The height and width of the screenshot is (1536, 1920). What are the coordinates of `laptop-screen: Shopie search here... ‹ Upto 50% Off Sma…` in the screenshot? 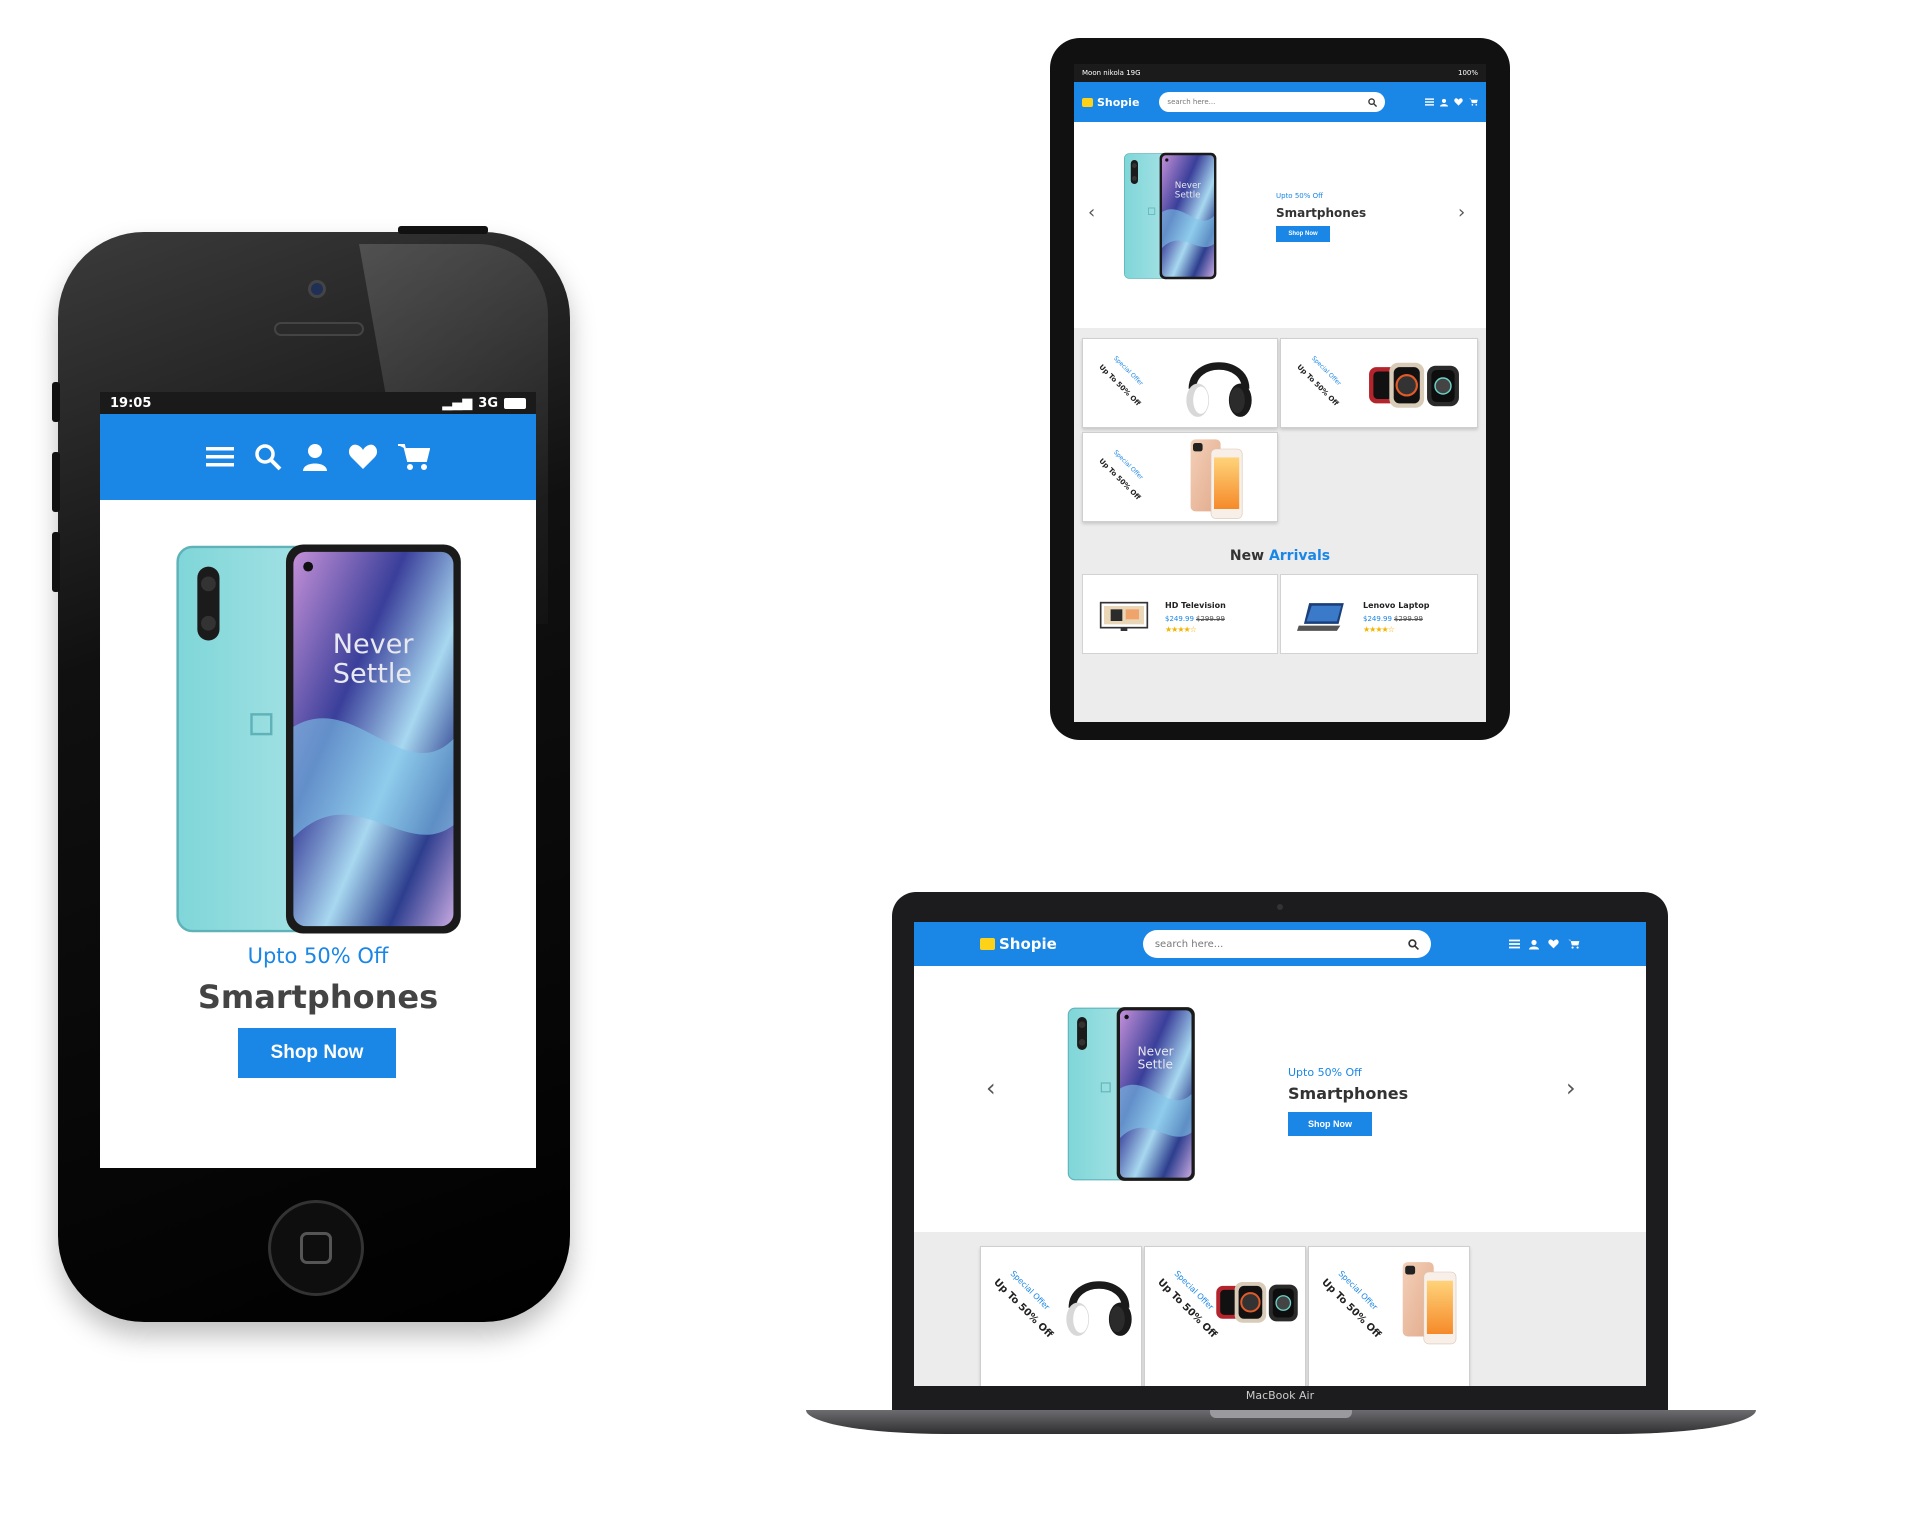 It's located at (1280, 1154).